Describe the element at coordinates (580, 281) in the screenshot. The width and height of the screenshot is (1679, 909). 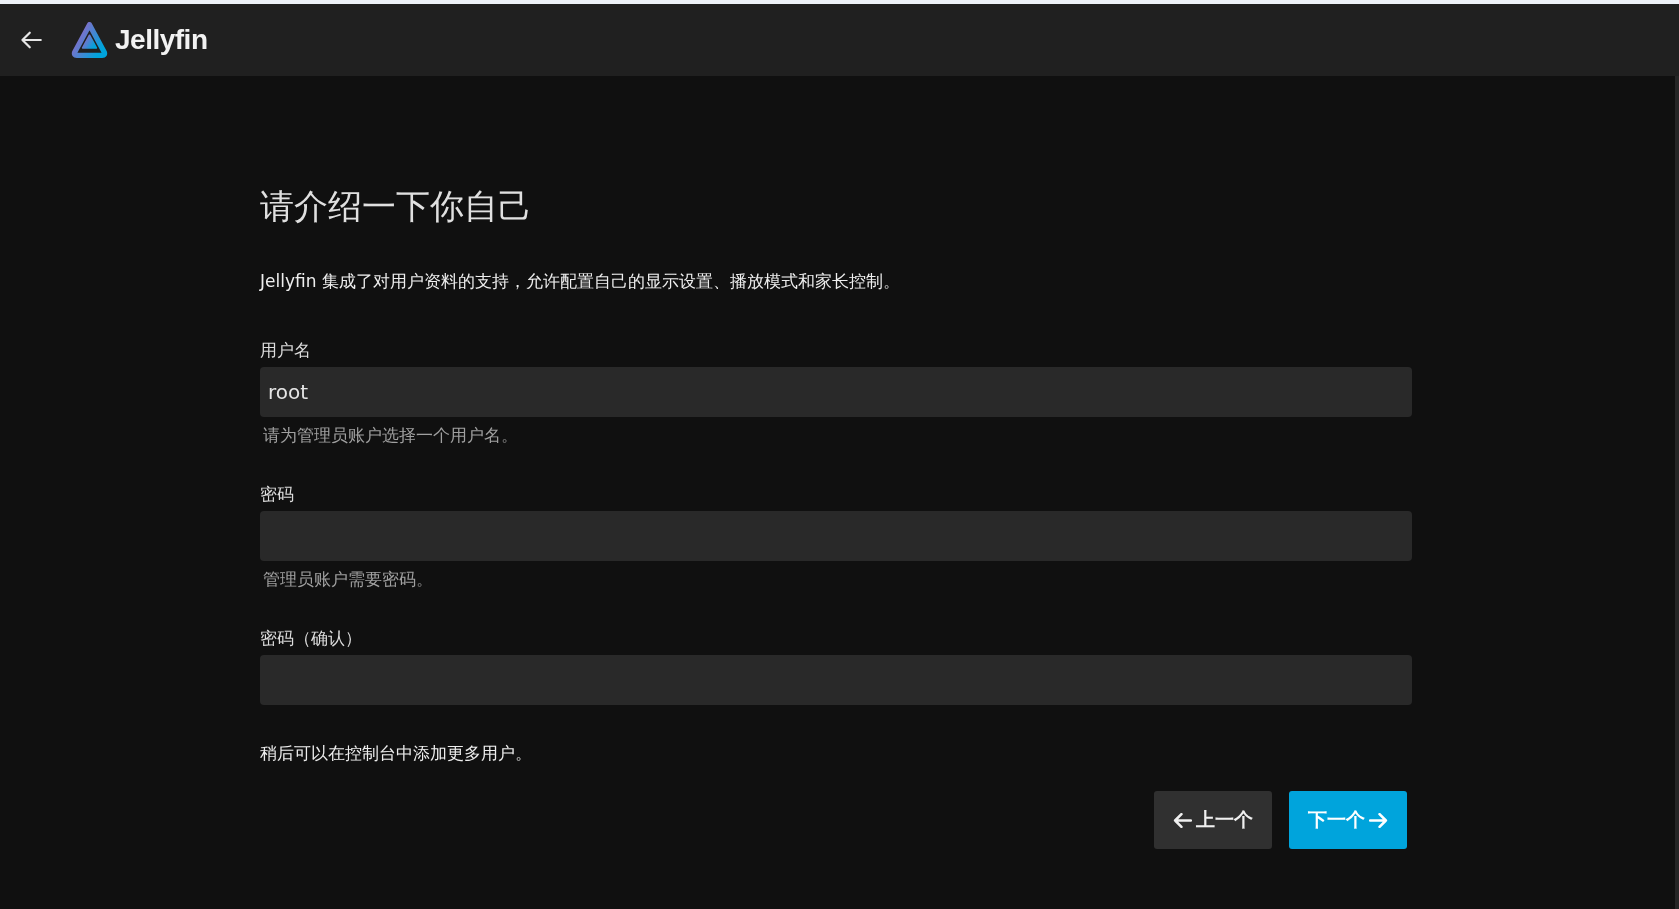
I see `description-text: Jellyfin 集成了对用户资料的支持，允许配置自己的显示设置、播放模式和家长控制。` at that location.